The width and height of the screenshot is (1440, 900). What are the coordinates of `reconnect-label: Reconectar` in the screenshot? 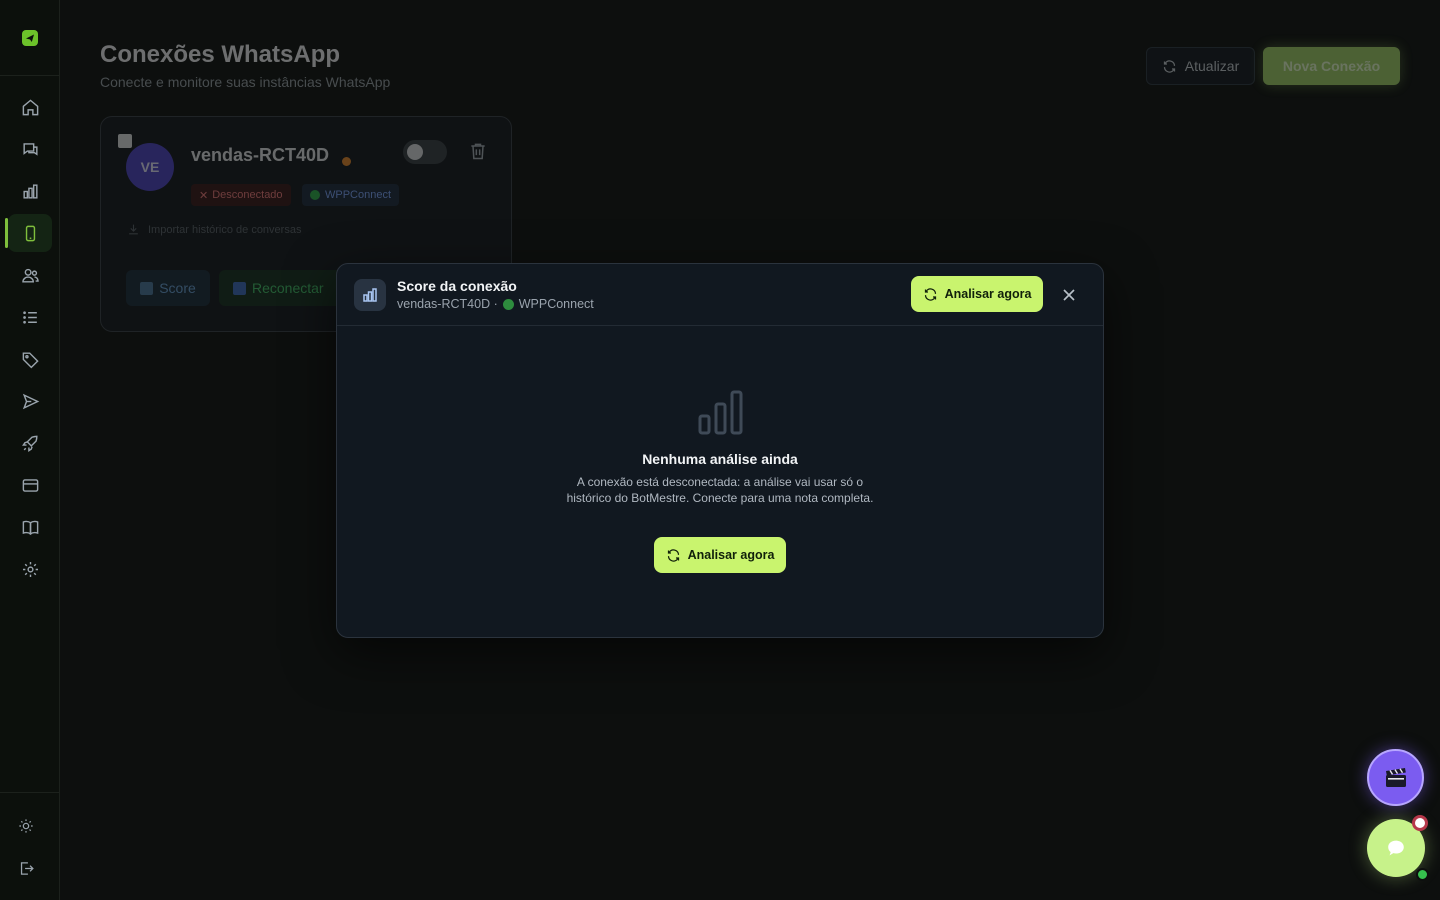 It's located at (288, 288).